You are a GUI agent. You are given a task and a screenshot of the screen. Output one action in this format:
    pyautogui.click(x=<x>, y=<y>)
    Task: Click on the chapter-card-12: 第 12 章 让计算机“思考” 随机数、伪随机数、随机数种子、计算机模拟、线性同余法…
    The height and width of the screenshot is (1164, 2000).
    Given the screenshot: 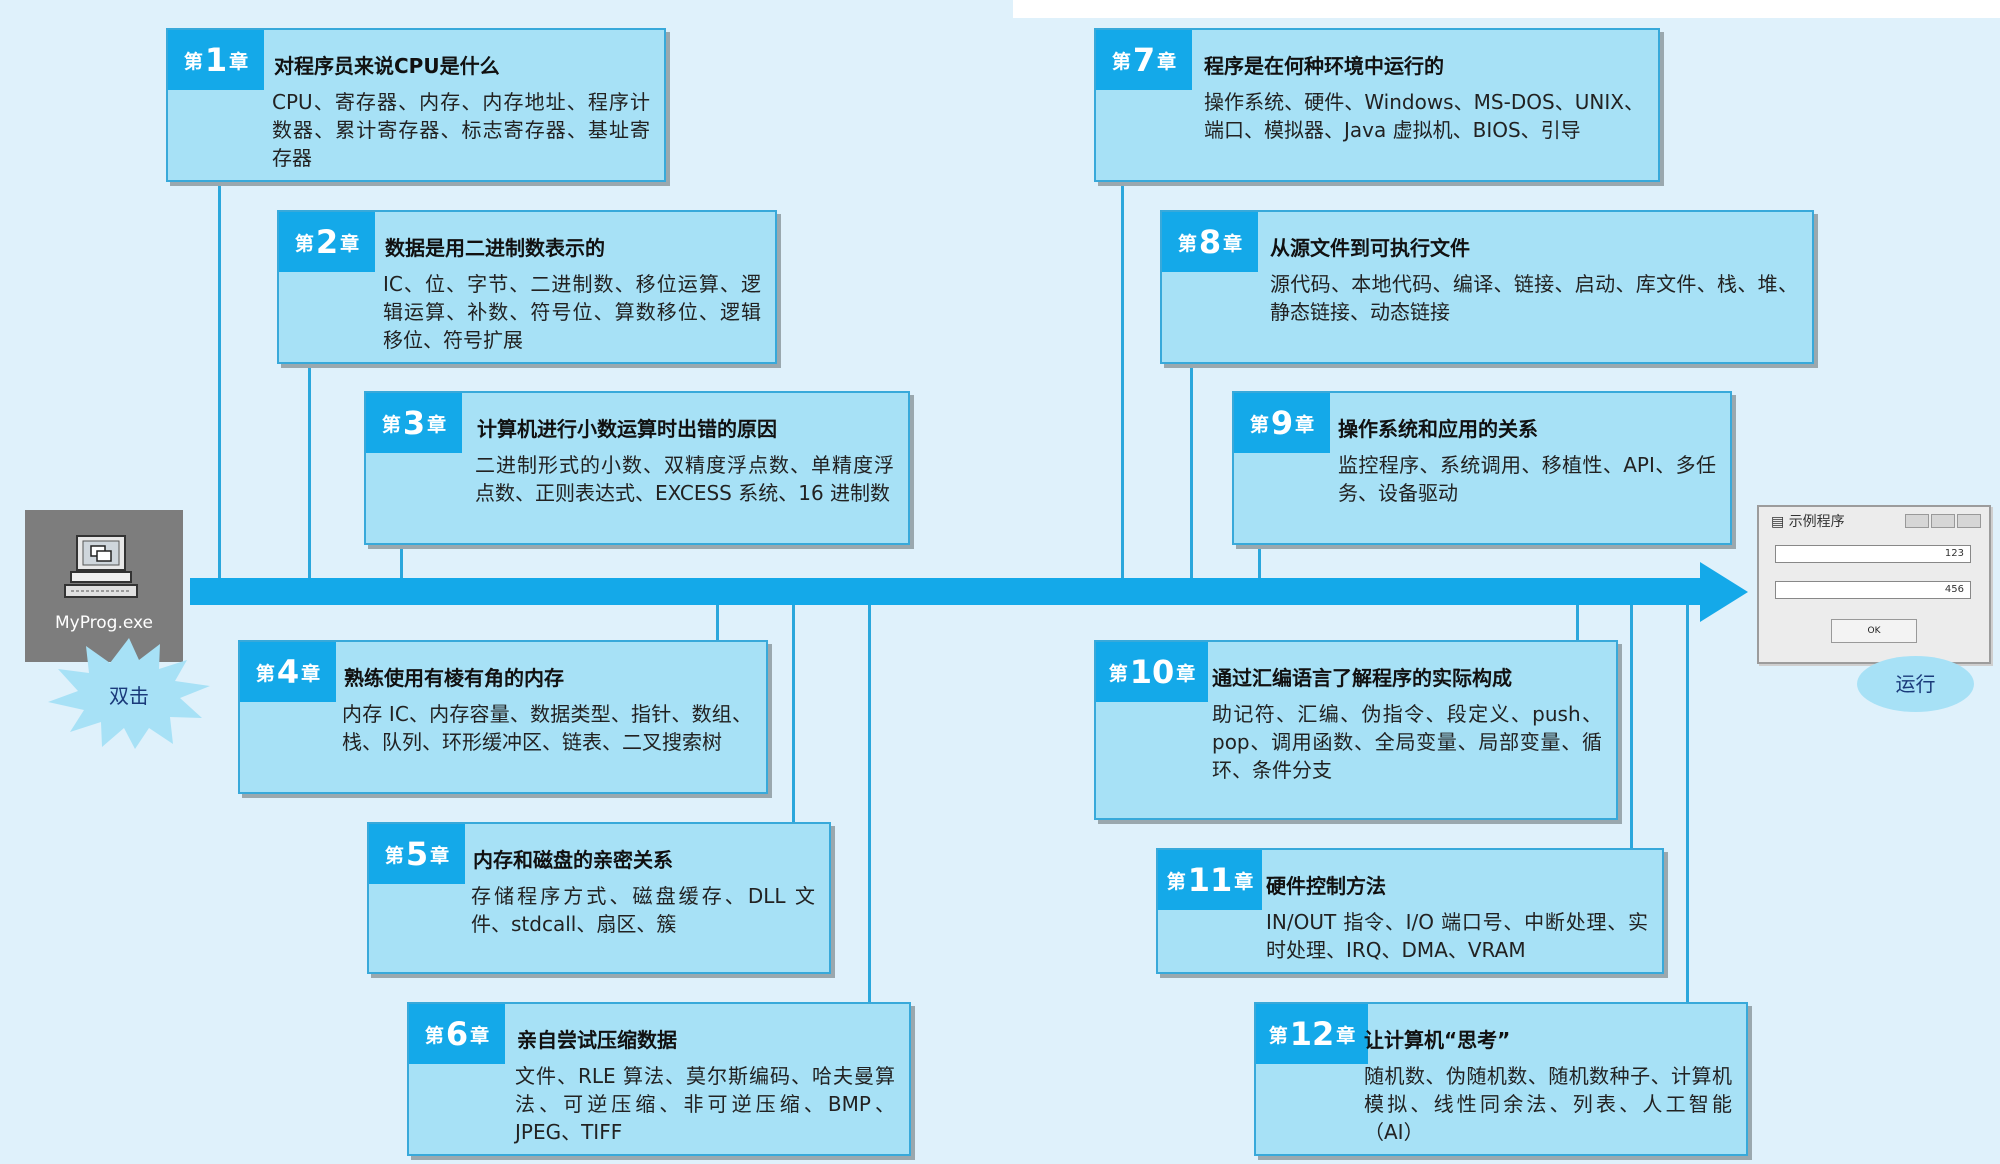 What is the action you would take?
    pyautogui.click(x=1501, y=1079)
    